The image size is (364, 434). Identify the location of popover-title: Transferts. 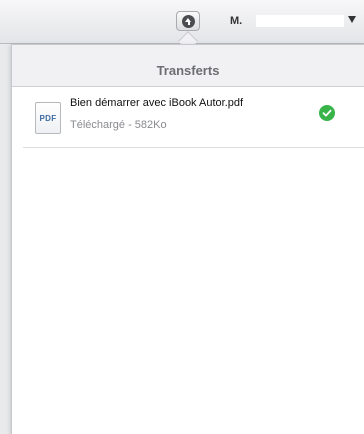
(188, 70).